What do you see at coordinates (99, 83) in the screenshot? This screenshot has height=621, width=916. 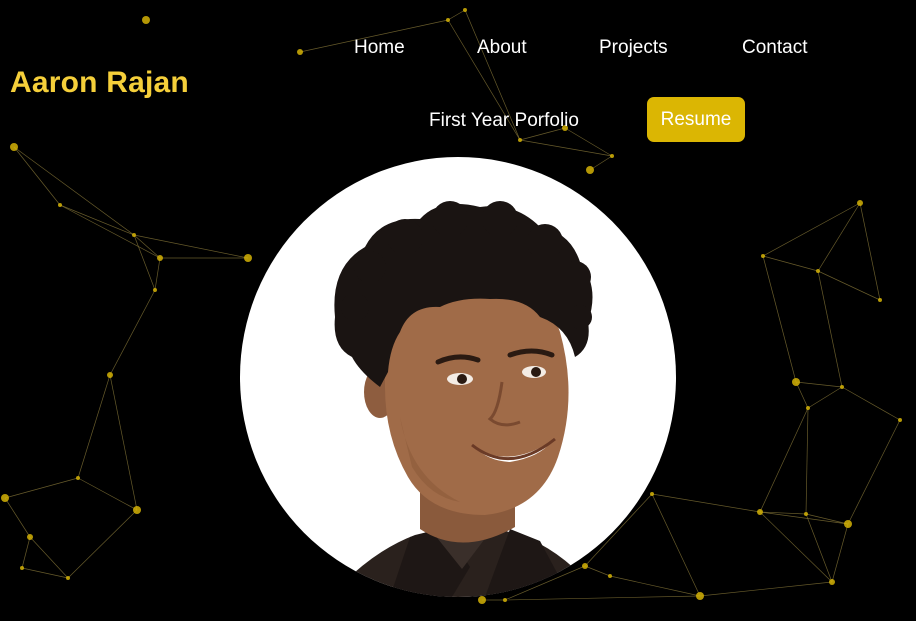 I see `site-logo-name: Aaron Rajan` at bounding box center [99, 83].